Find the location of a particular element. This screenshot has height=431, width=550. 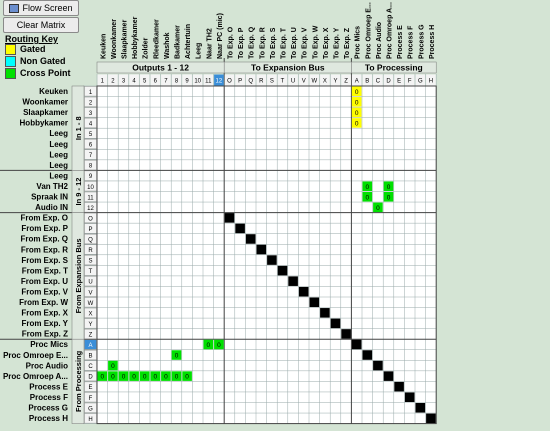

row-id-h: H is located at coordinates (90, 420).